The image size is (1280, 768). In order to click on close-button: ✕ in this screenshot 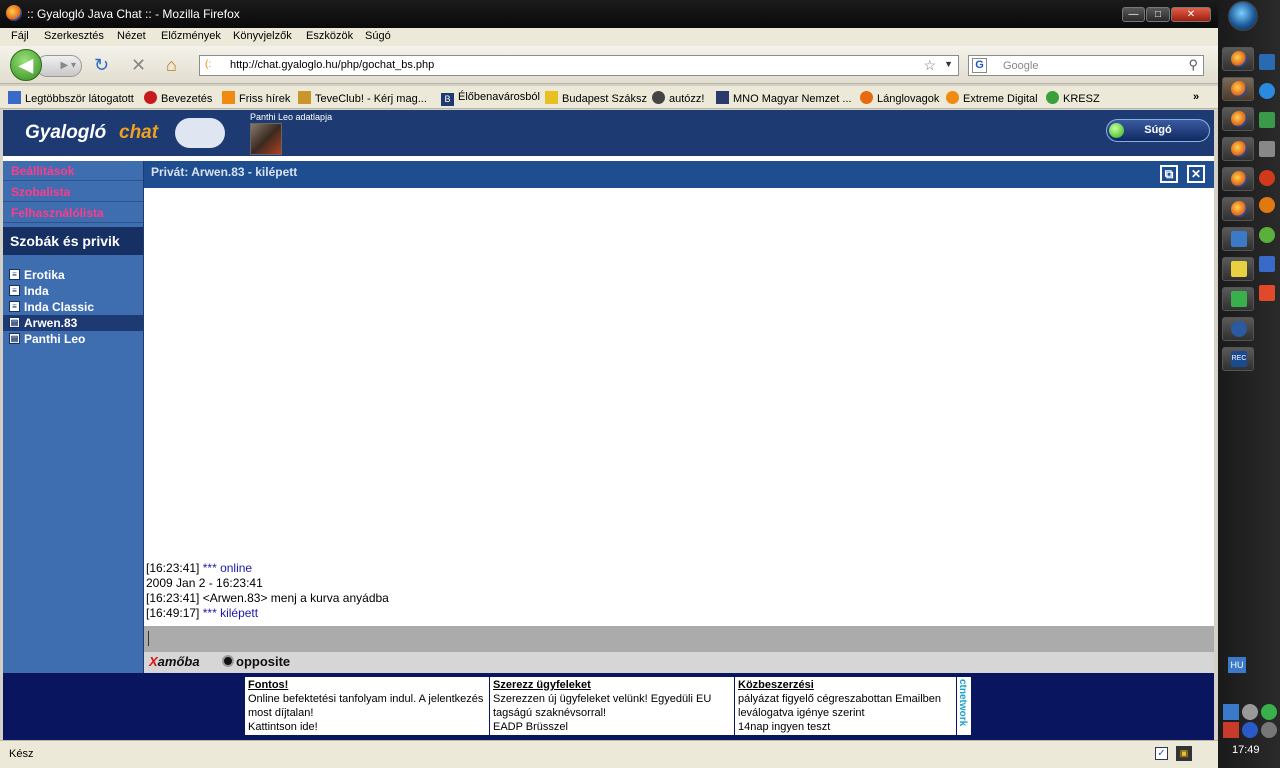, I will do `click(1191, 14)`.